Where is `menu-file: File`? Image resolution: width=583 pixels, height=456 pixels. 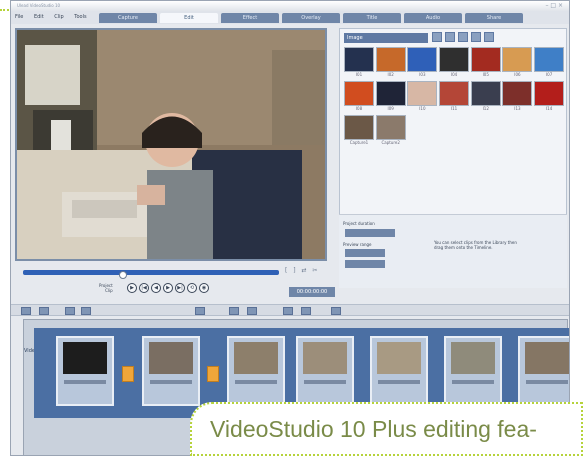
menu-file: File is located at coordinates (19, 17).